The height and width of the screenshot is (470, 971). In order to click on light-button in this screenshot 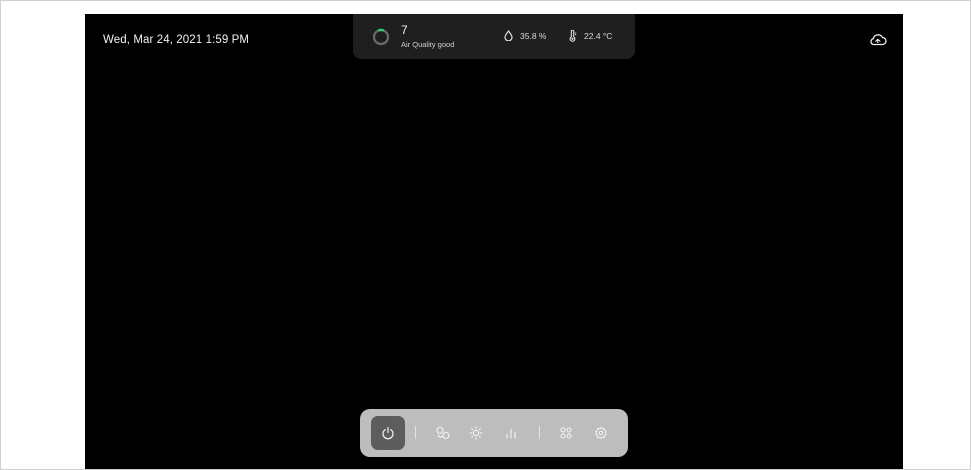, I will do `click(476, 433)`.